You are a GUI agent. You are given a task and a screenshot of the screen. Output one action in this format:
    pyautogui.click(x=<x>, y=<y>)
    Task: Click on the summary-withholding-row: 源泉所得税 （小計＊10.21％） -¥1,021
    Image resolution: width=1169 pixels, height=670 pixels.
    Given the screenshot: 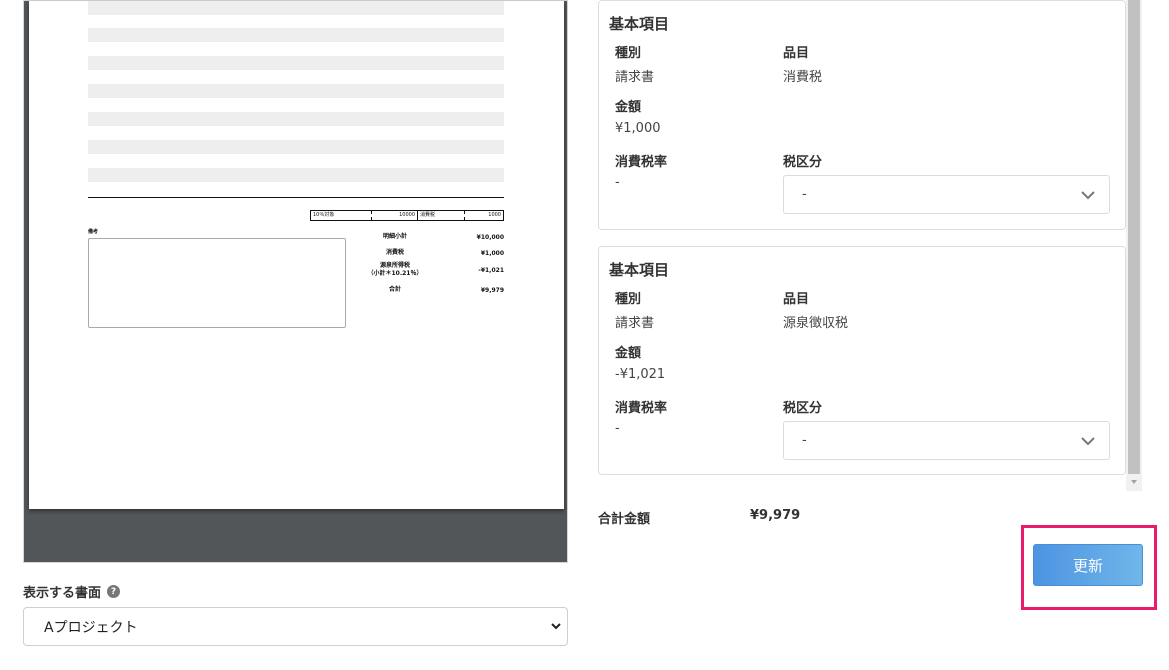 What is the action you would take?
    pyautogui.click(x=428, y=270)
    